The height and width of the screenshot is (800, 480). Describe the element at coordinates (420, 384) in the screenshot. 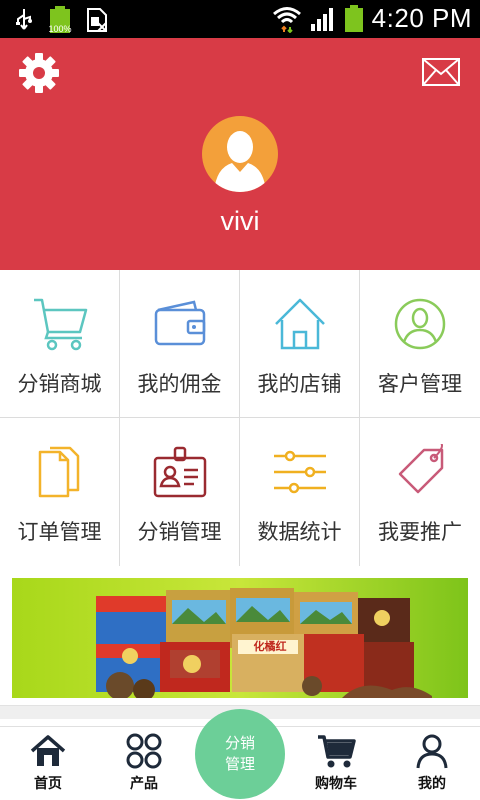

I see `menu-item-label: 客户管理` at that location.